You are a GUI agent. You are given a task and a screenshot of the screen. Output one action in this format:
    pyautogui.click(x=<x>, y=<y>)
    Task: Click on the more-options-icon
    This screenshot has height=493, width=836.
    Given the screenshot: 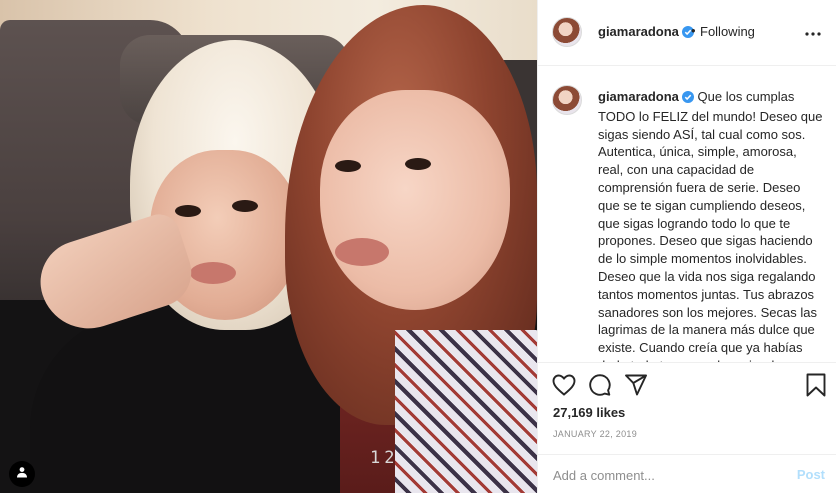 What is the action you would take?
    pyautogui.click(x=813, y=32)
    